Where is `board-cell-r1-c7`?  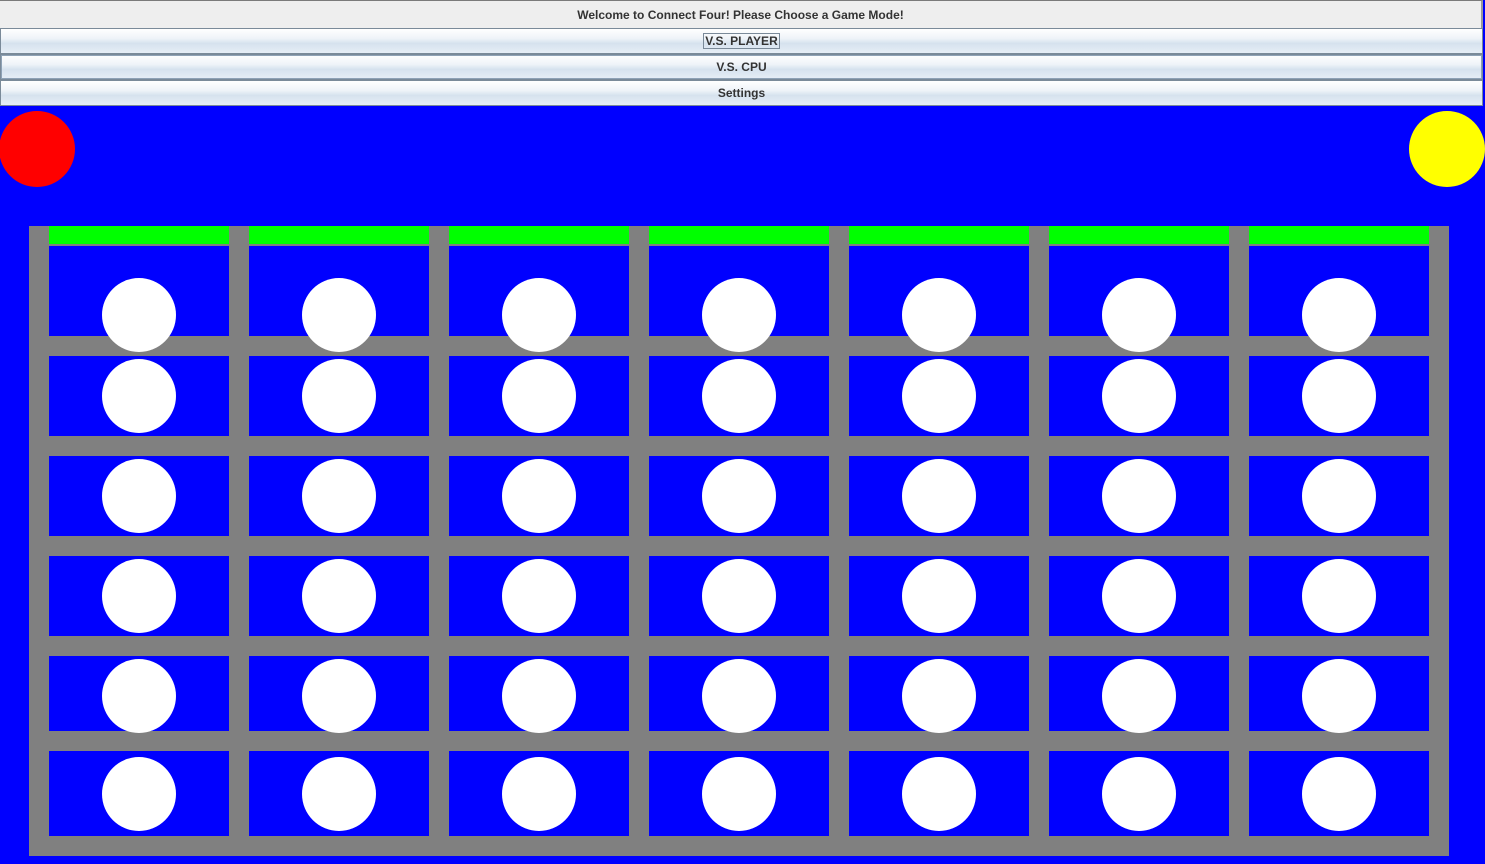
board-cell-r1-c7 is located at coordinates (1339, 299).